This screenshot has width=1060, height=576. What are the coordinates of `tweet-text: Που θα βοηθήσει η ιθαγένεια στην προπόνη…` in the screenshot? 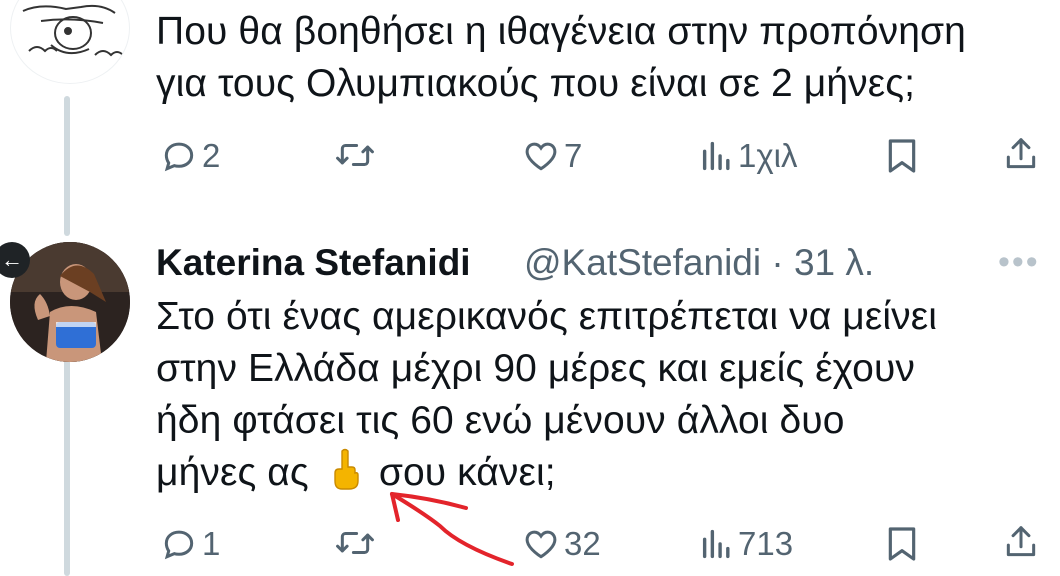 It's located at (596, 58).